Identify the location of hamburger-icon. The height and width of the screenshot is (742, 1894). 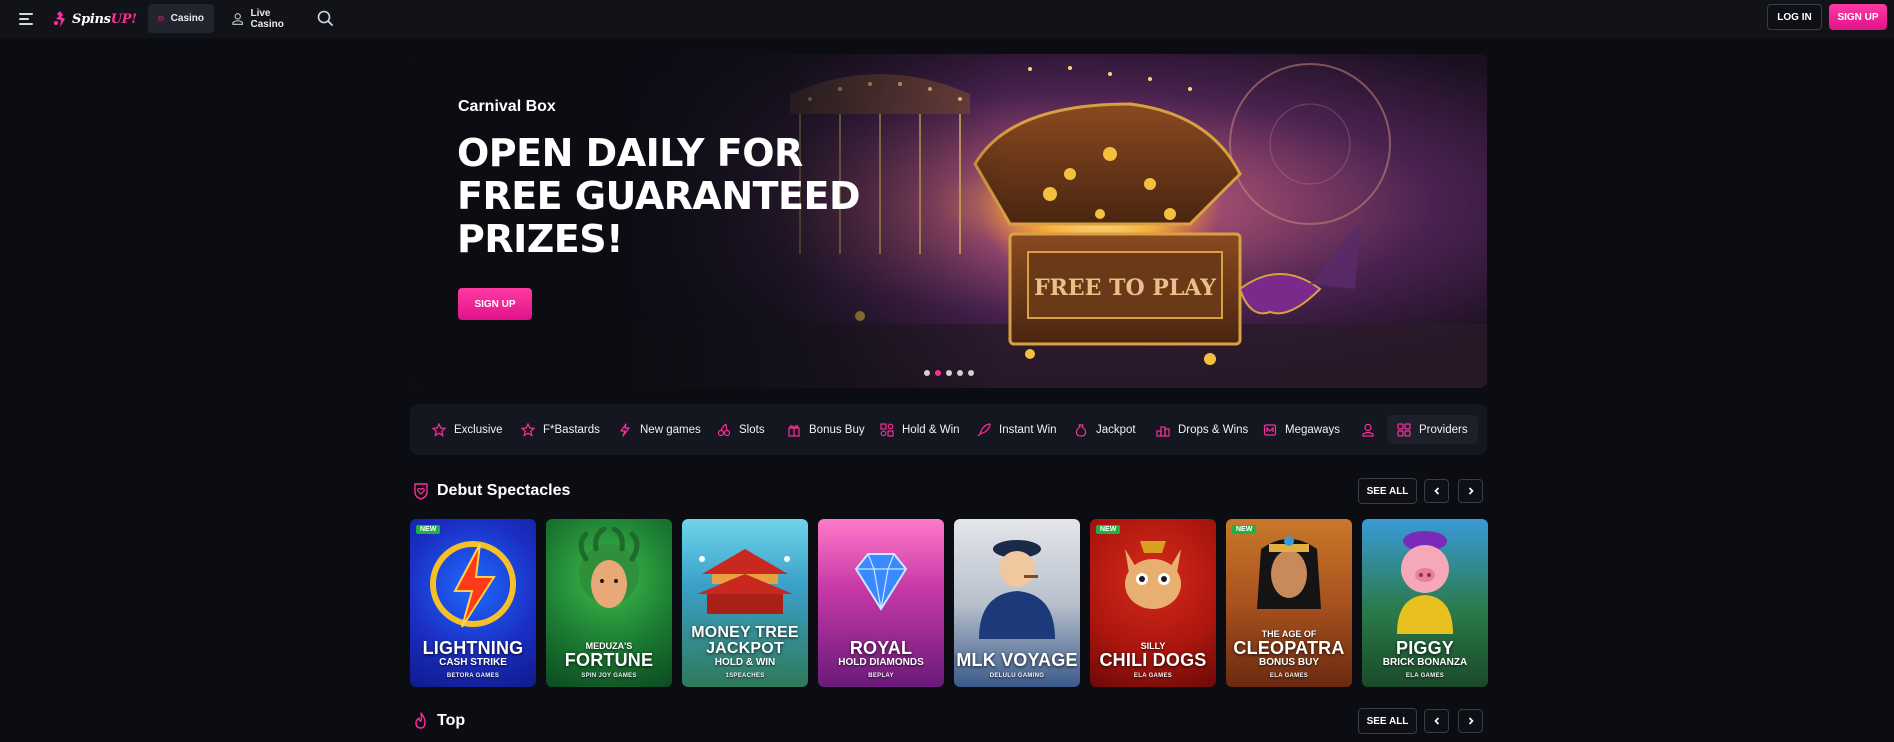
(26, 19).